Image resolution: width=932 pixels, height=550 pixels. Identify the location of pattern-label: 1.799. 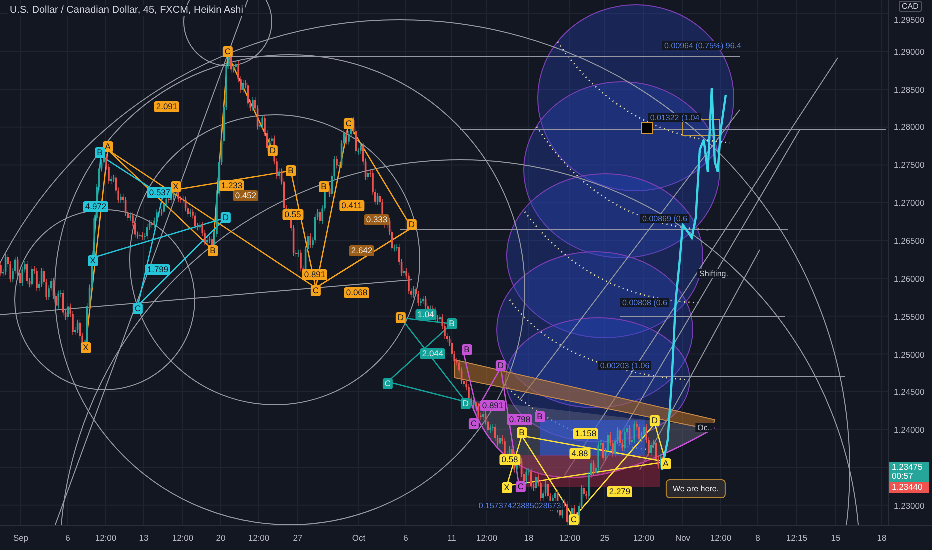
(158, 270).